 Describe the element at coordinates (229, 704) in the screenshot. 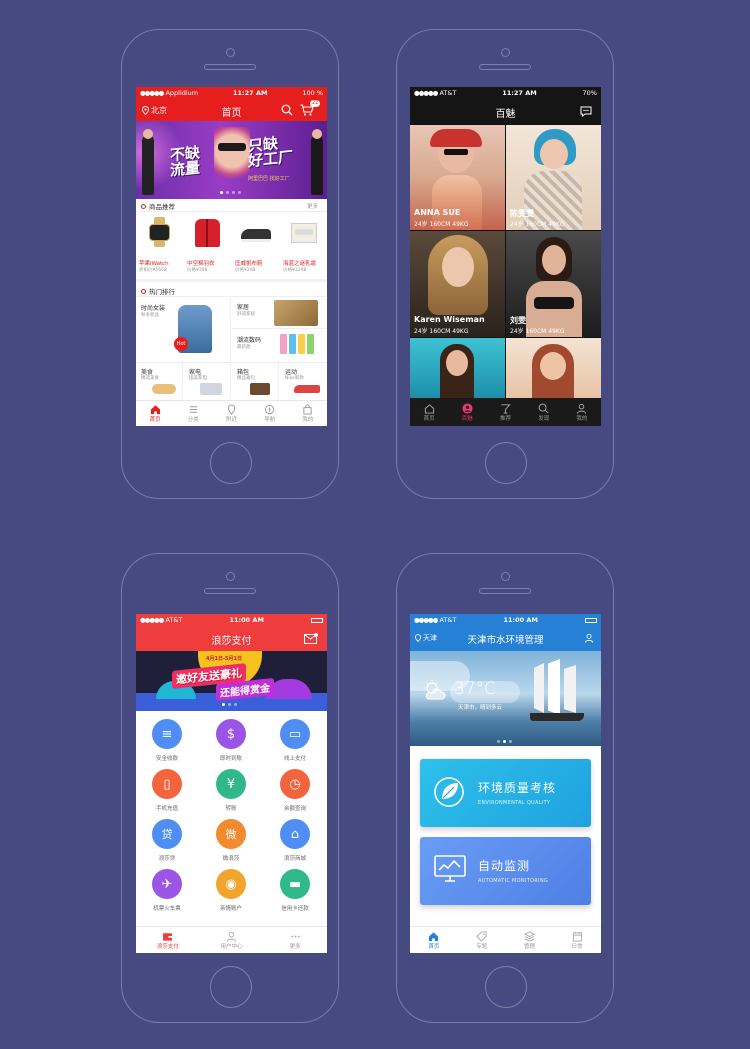

I see `carousel-dots` at that location.